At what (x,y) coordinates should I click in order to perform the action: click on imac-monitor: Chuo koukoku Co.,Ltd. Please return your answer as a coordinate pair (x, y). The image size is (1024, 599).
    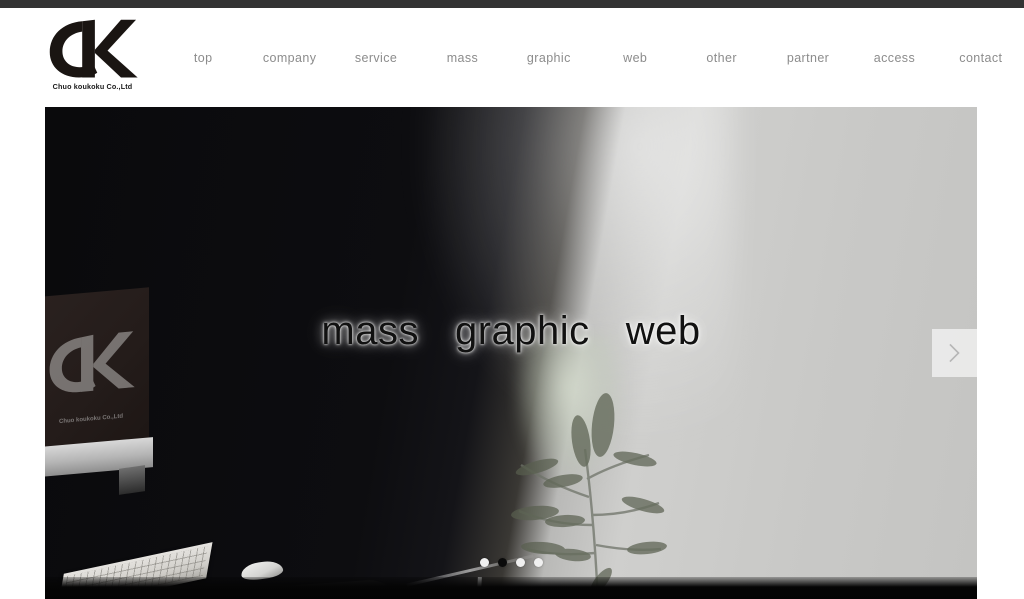
    Looking at the image, I should click on (97, 372).